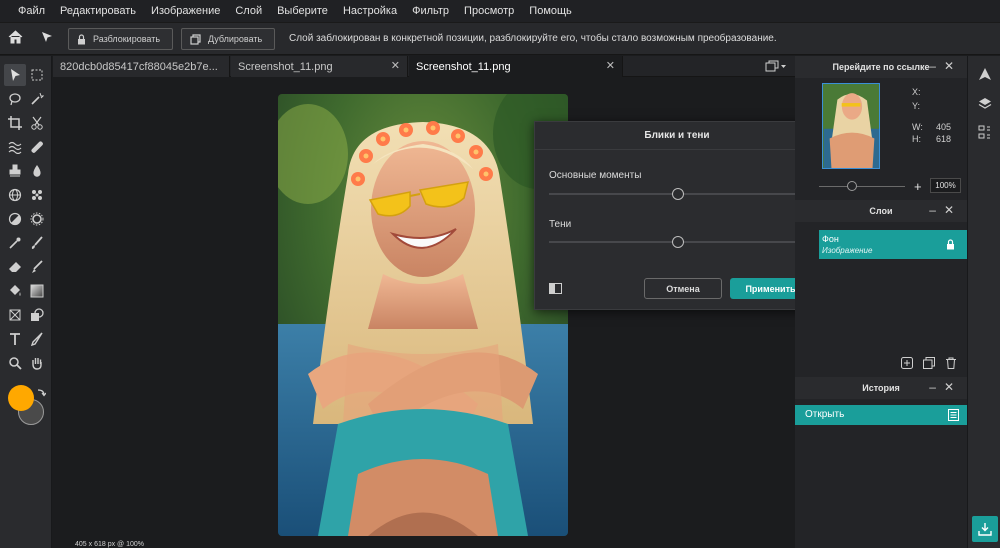 Image resolution: width=1000 pixels, height=548 pixels. I want to click on tab-document-2: Screenshot_11.png ✕, so click(319, 66).